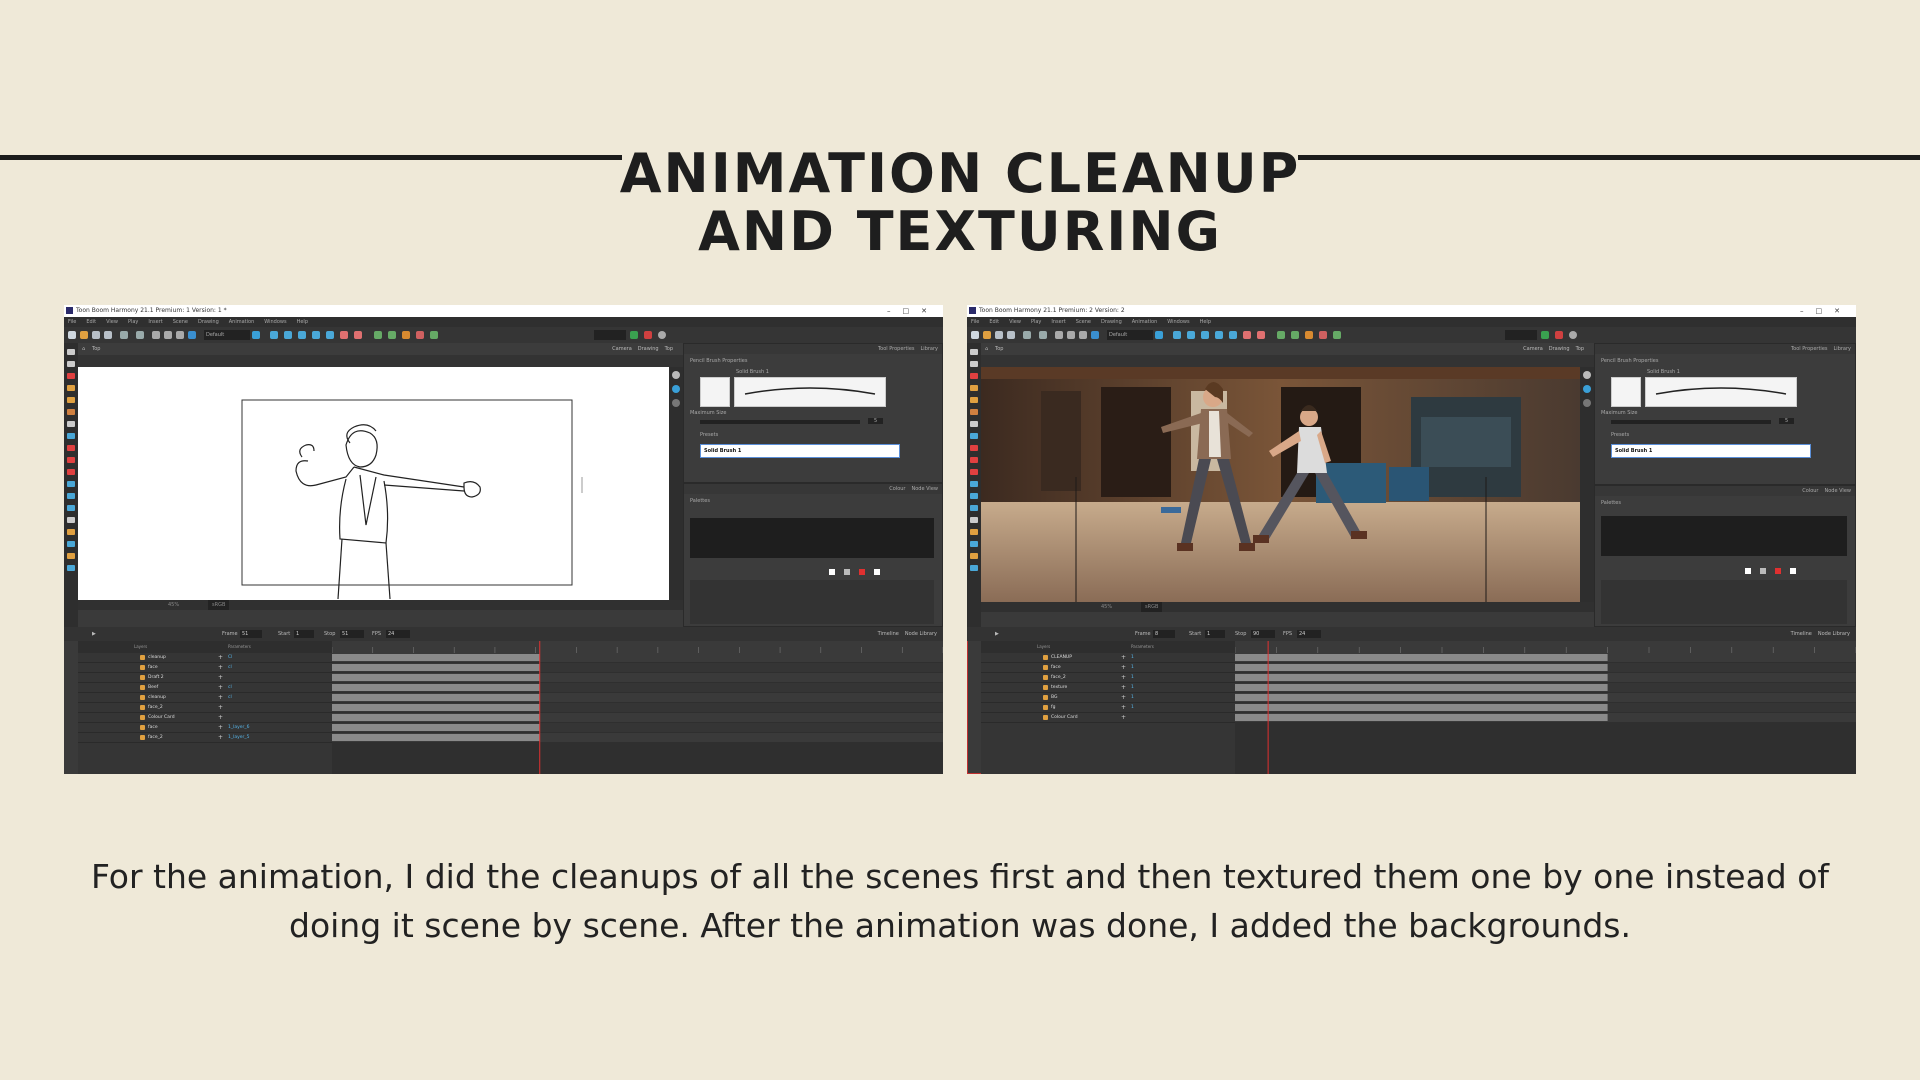  Describe the element at coordinates (1036, 322) in the screenshot. I see `menu-play: Play` at that location.